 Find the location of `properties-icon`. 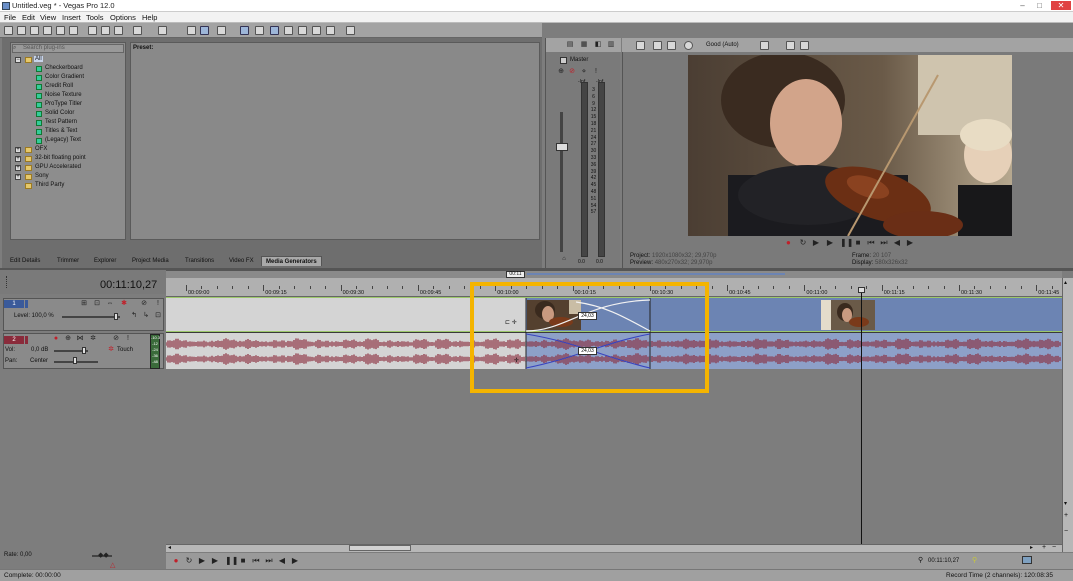

properties-icon is located at coordinates (73, 30).